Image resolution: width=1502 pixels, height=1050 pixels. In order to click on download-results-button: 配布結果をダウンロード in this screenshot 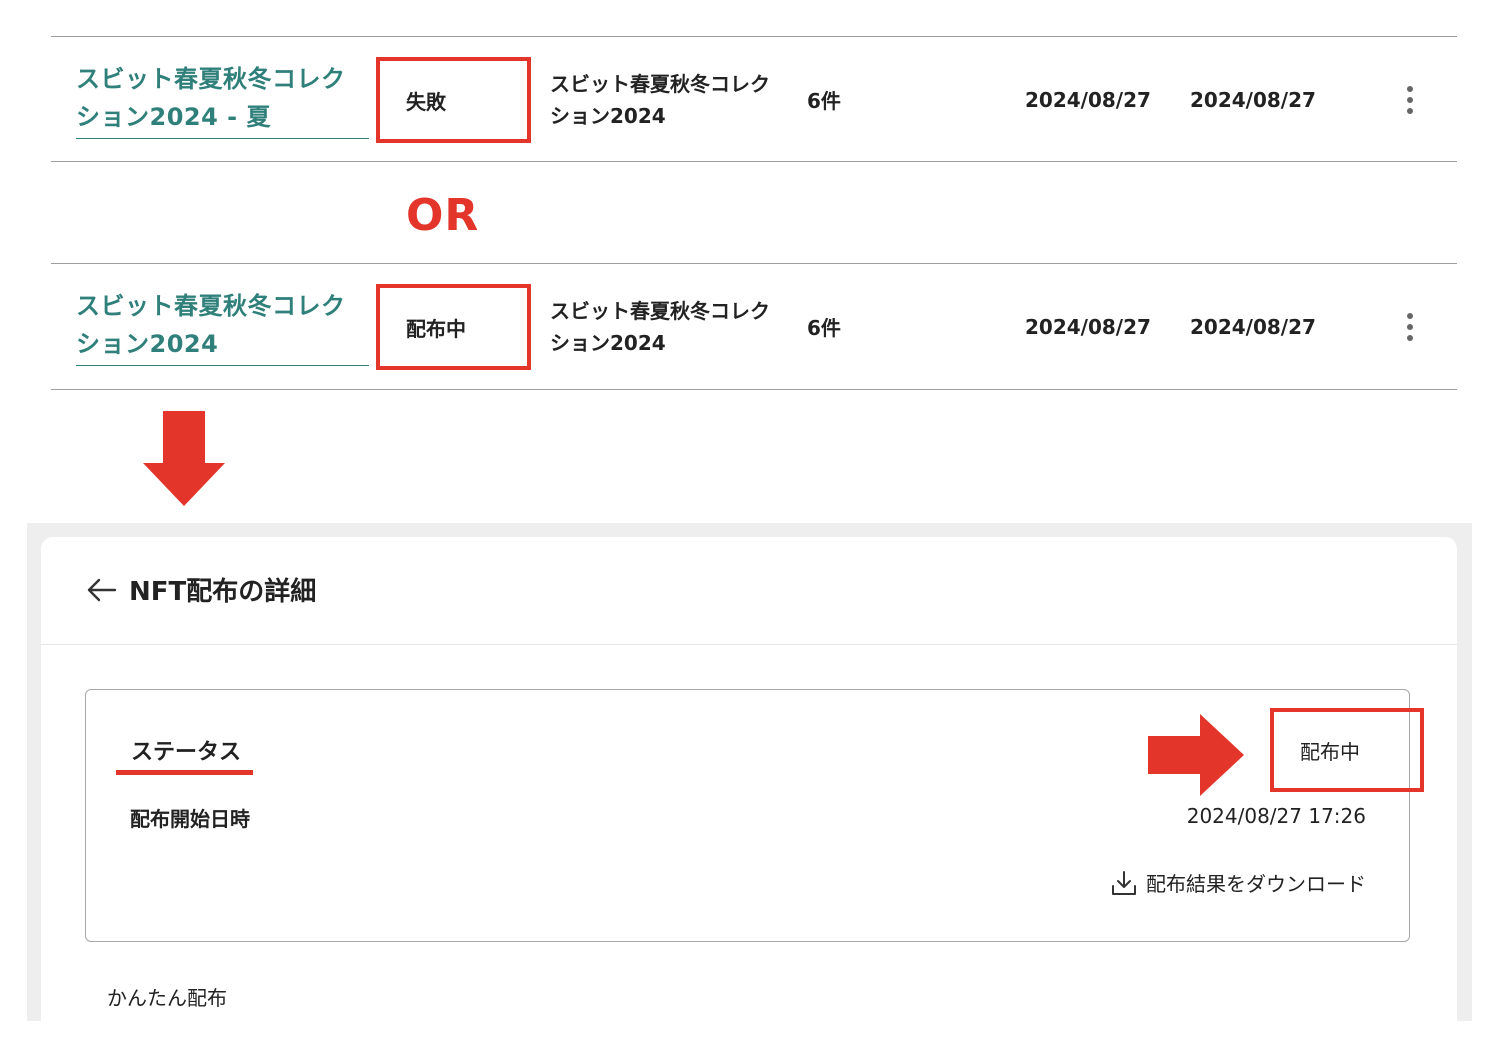, I will do `click(1238, 882)`.